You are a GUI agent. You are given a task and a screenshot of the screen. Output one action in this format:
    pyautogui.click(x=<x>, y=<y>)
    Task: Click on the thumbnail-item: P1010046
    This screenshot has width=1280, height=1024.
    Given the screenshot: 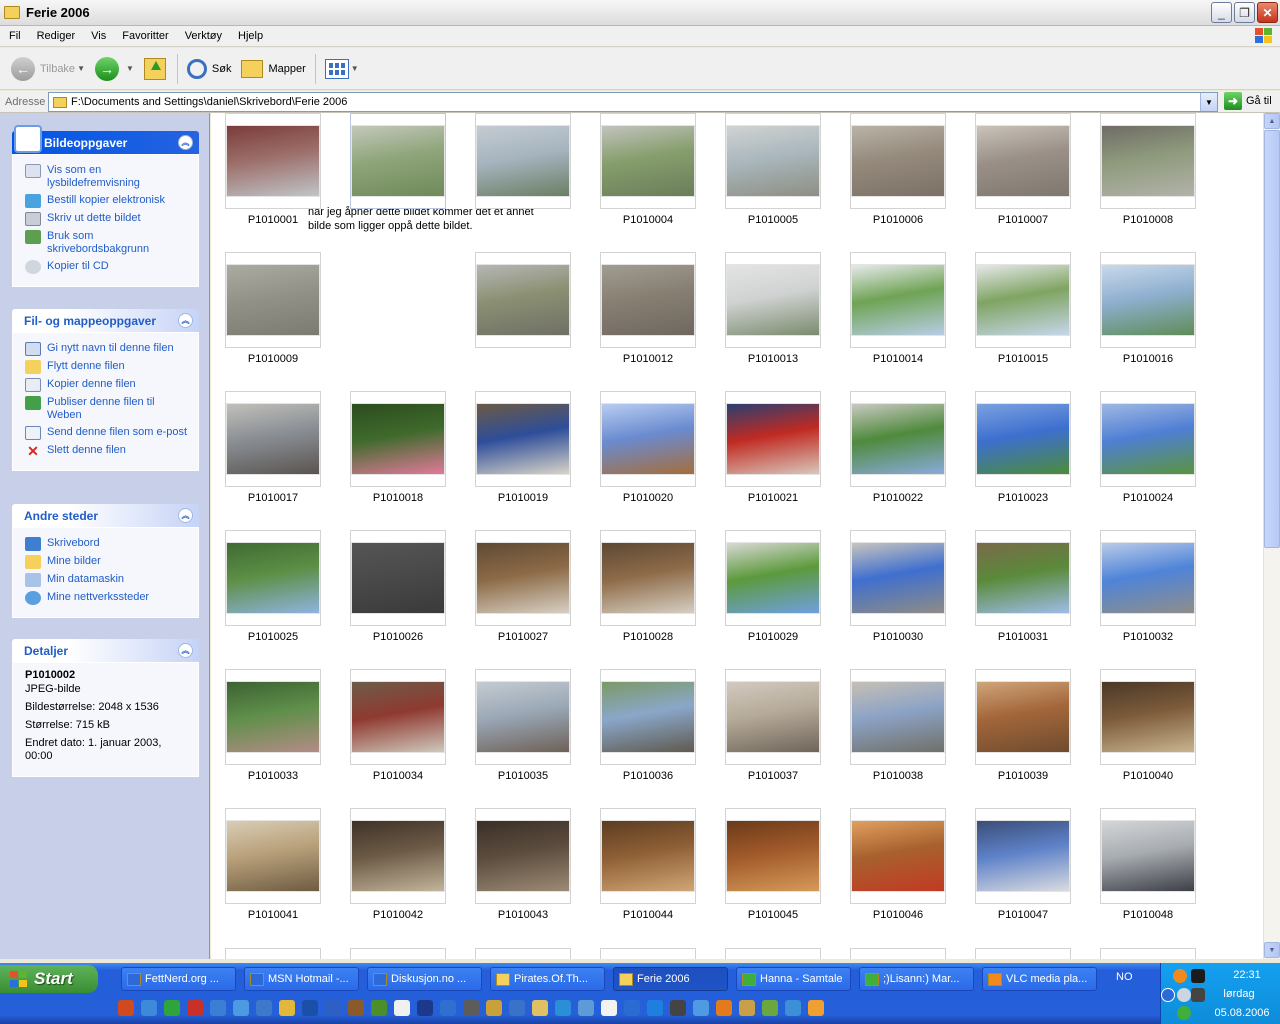 What is the action you would take?
    pyautogui.click(x=898, y=864)
    